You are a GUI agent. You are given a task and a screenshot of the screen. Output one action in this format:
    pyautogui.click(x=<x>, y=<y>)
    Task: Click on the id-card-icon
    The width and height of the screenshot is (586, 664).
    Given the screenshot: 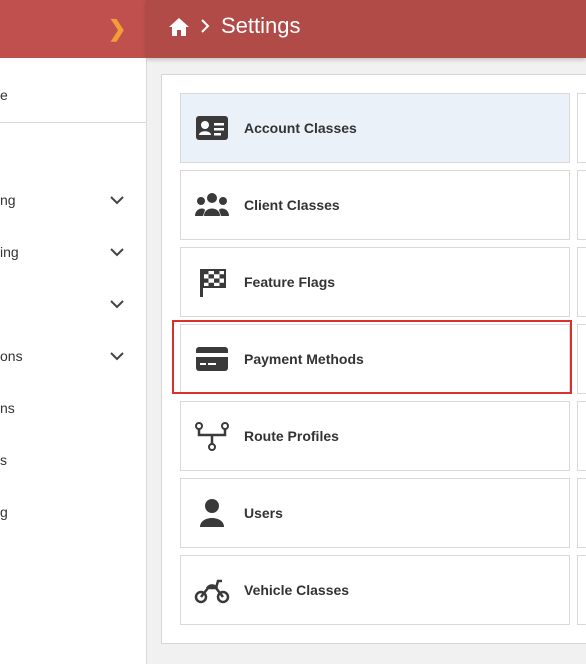 What is the action you would take?
    pyautogui.click(x=212, y=128)
    